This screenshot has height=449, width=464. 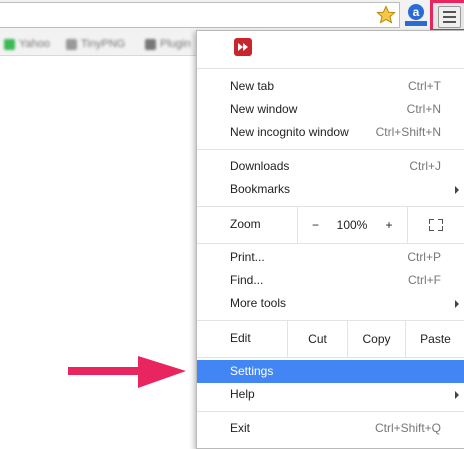 What do you see at coordinates (330, 132) in the screenshot?
I see `menu-item-new-incognito-window: New incognito window Ctrl+Shift+N` at bounding box center [330, 132].